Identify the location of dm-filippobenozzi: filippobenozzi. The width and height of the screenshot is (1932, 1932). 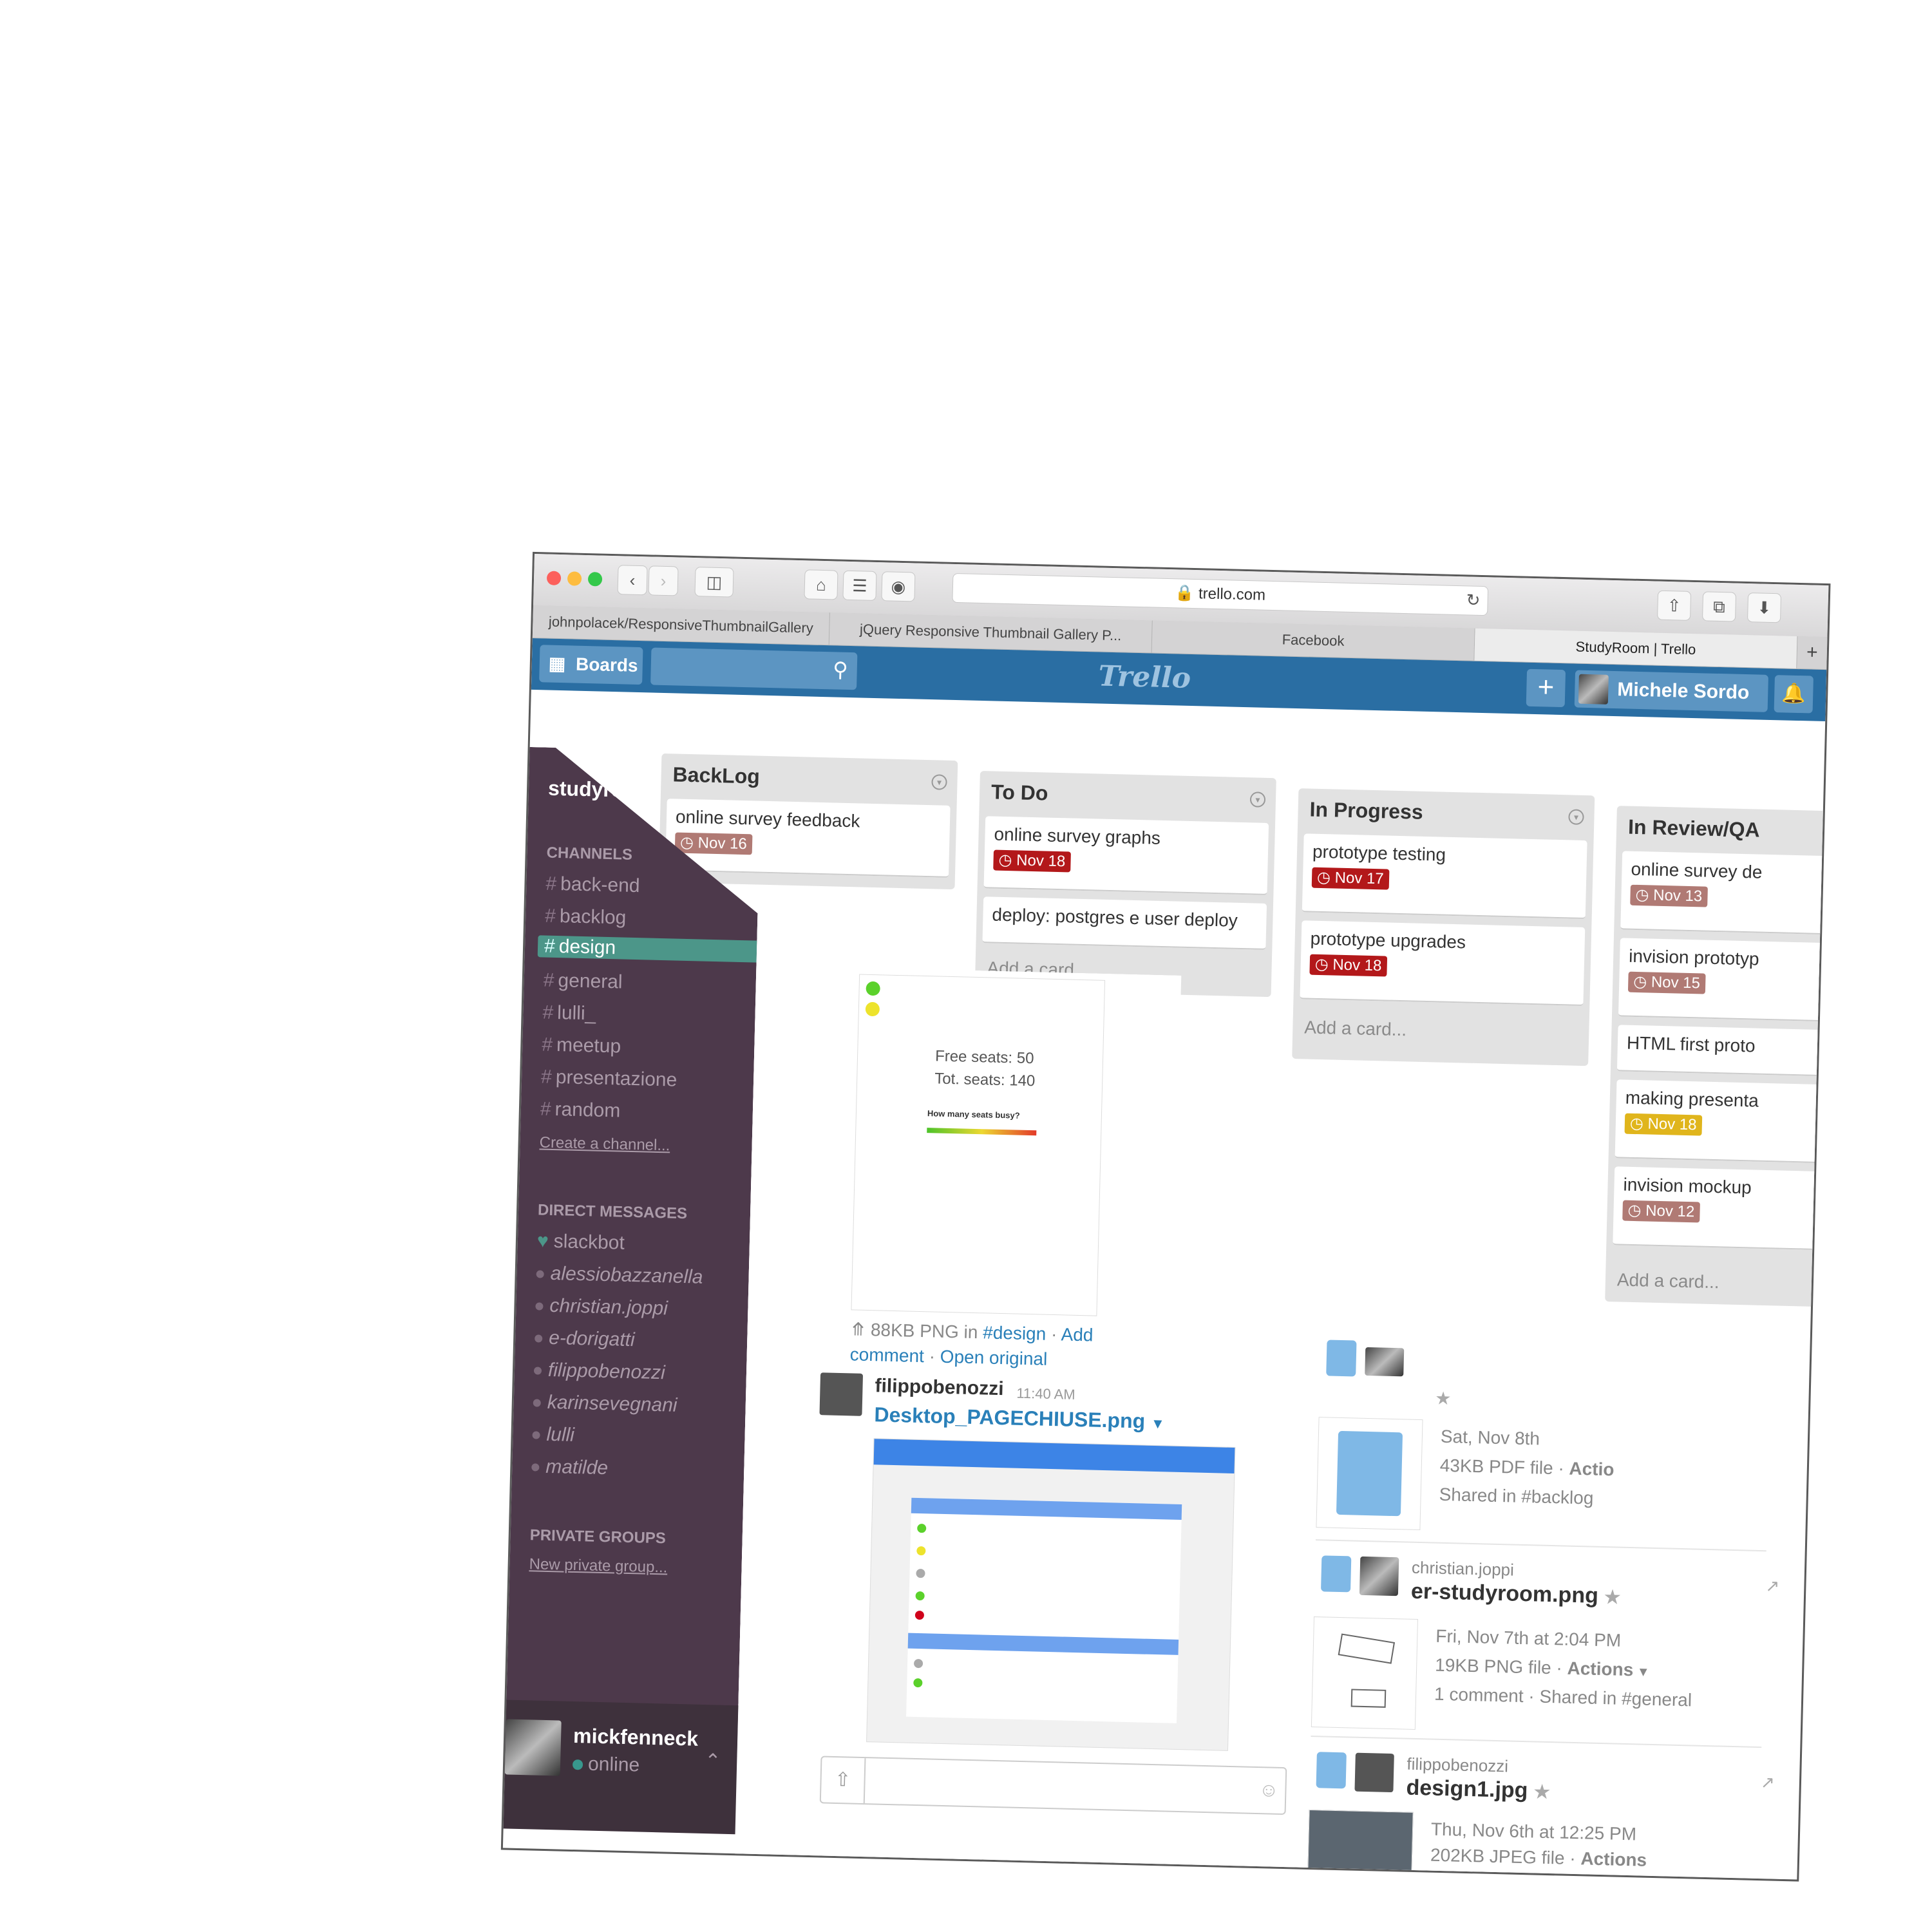
(600, 1372).